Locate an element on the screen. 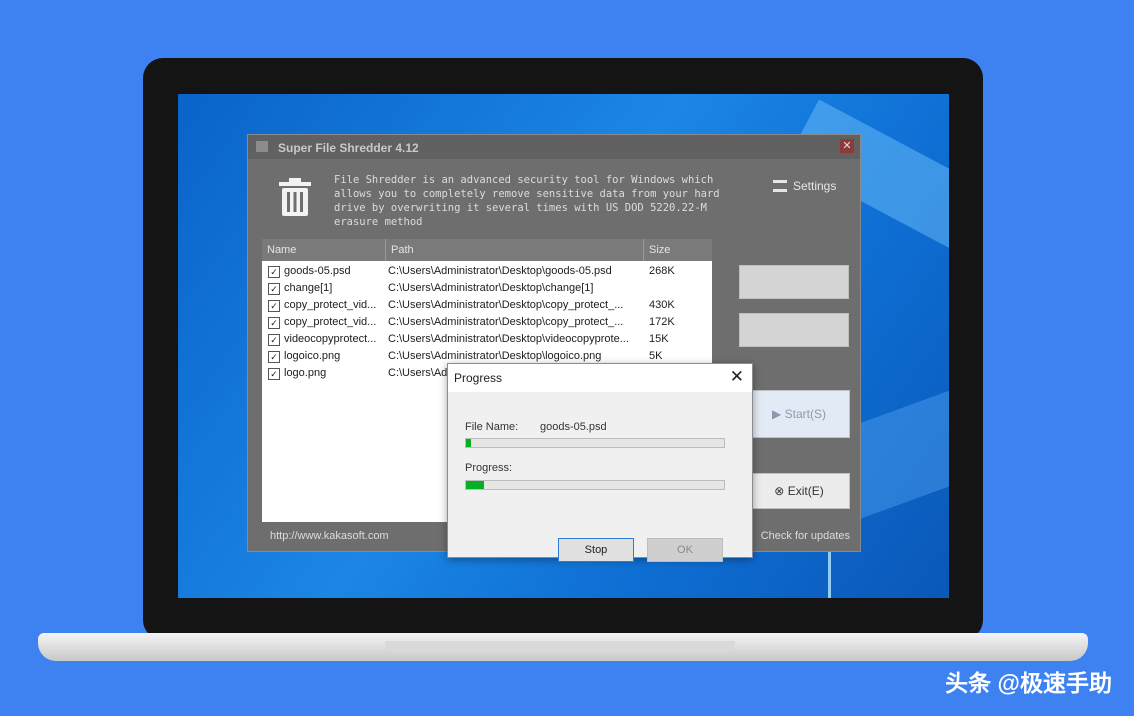  file-size: 15K is located at coordinates (659, 339).